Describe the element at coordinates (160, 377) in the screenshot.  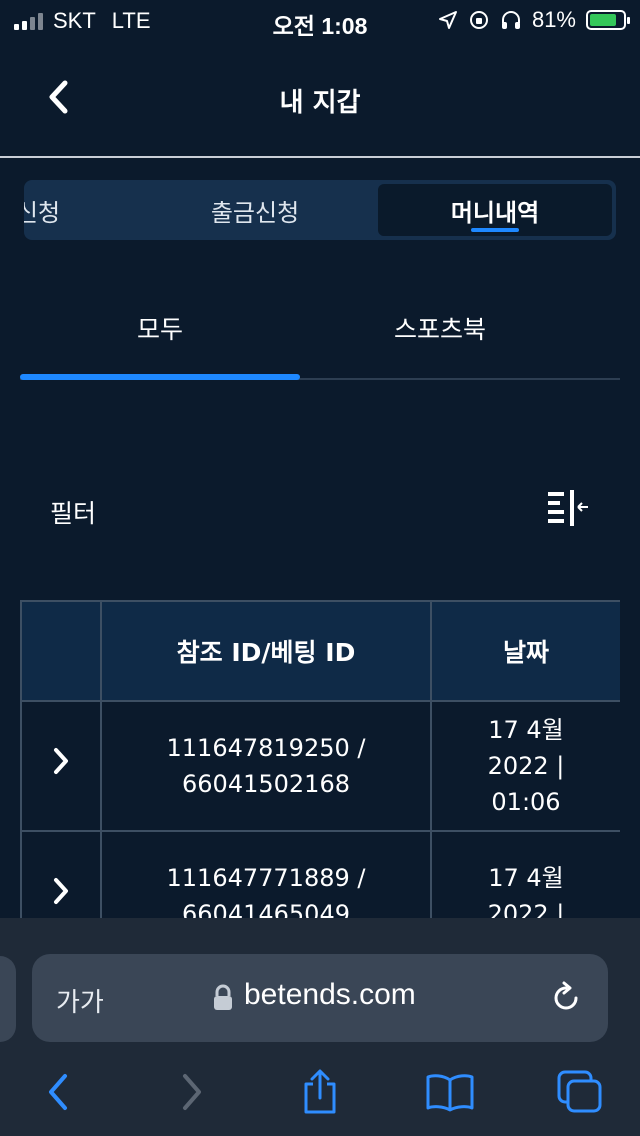
I see `active-subtab-indicator` at that location.